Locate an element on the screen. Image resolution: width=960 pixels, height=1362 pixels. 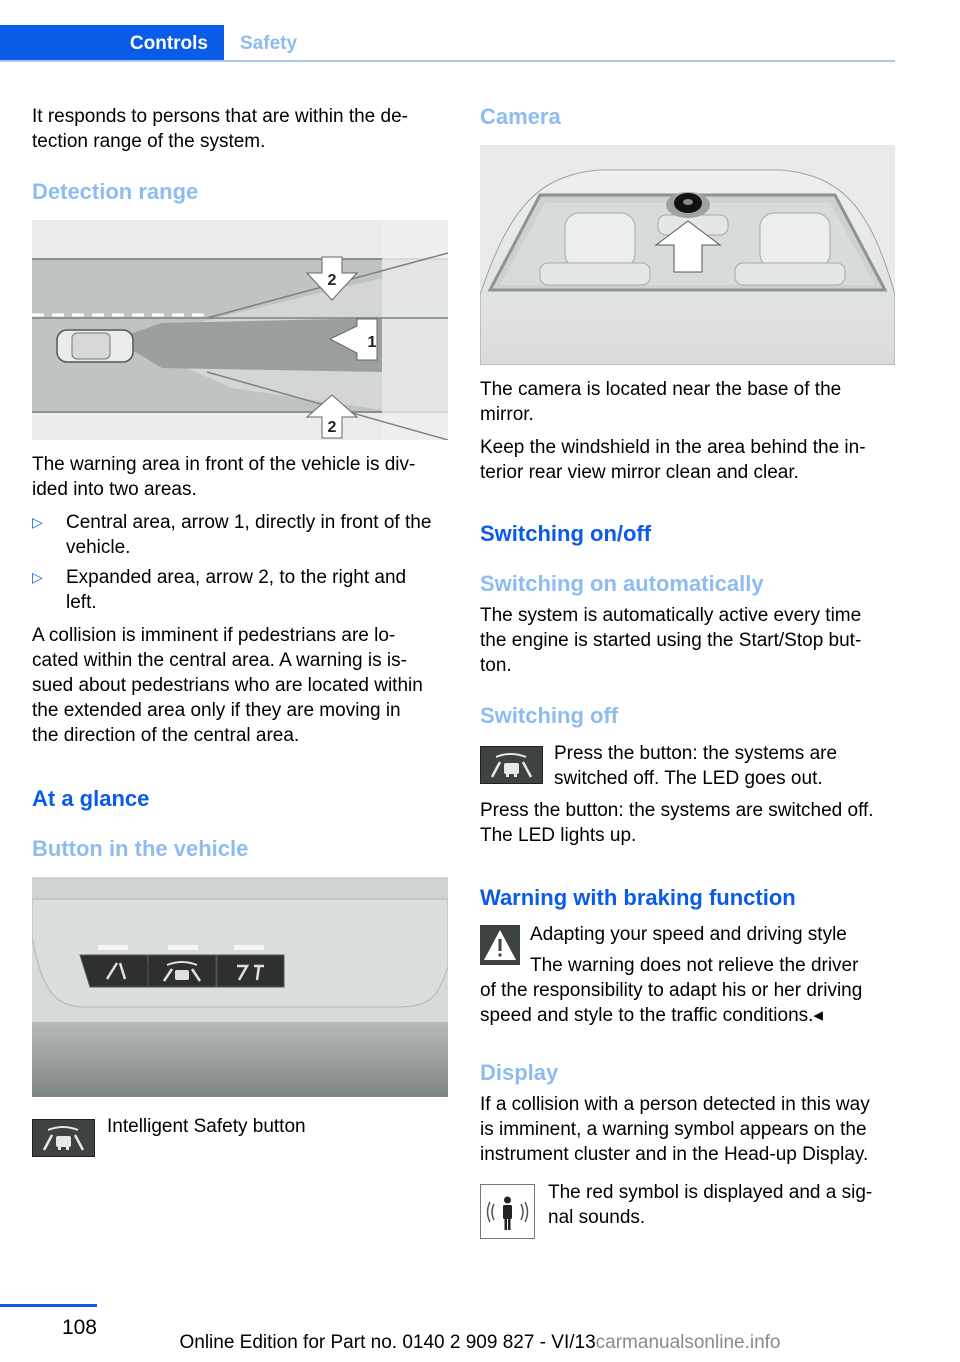
lane-change-button is located at coordinates (250, 971).